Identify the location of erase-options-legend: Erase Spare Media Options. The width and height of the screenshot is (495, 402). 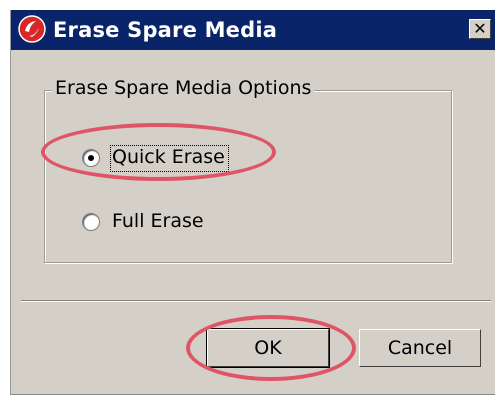
(183, 88).